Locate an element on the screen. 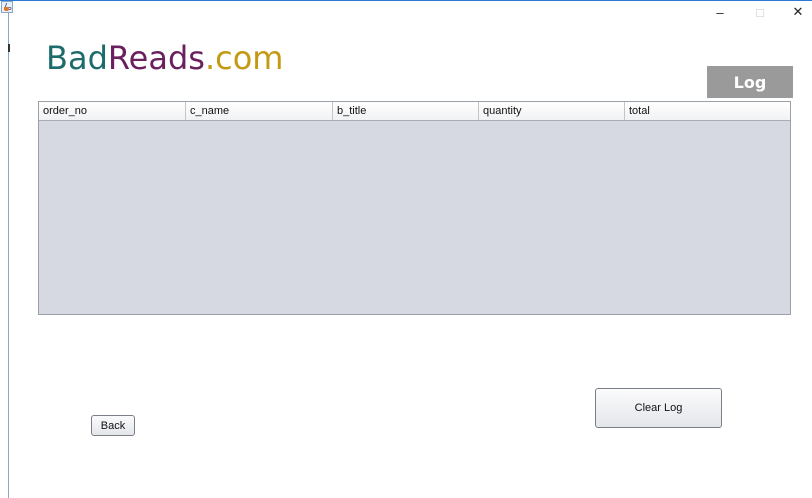 Image resolution: width=812 pixels, height=498 pixels. brand-logo: BadReads.com is located at coordinates (164, 58).